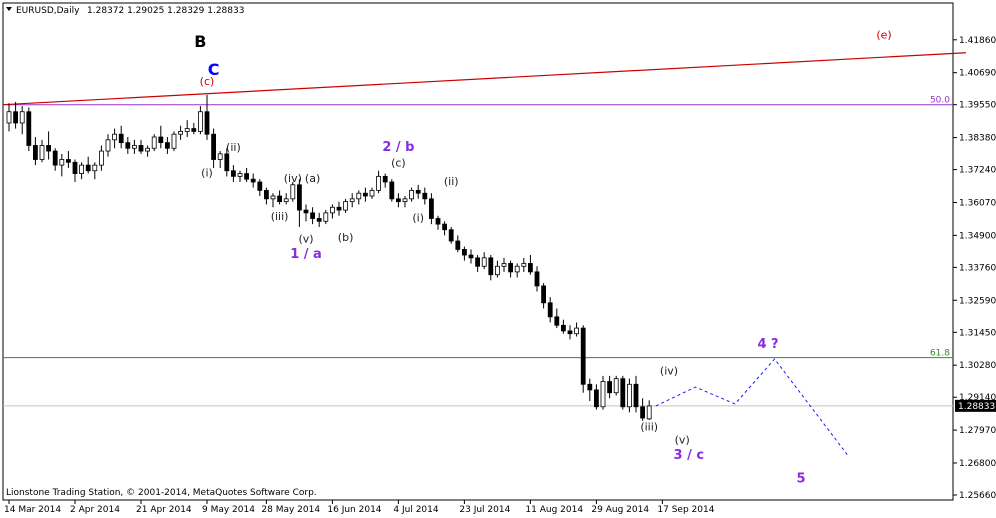 This screenshot has width=996, height=518. Describe the element at coordinates (95, 510) in the screenshot. I see `x-tick-label: 2 Apr 2014` at that location.